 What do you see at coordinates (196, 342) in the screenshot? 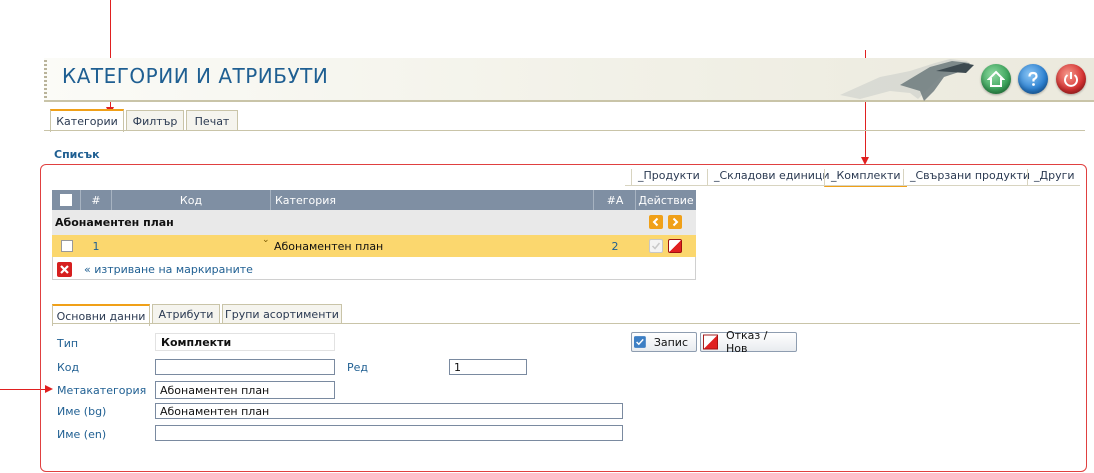
I see `type-value-text: Комплекти` at bounding box center [196, 342].